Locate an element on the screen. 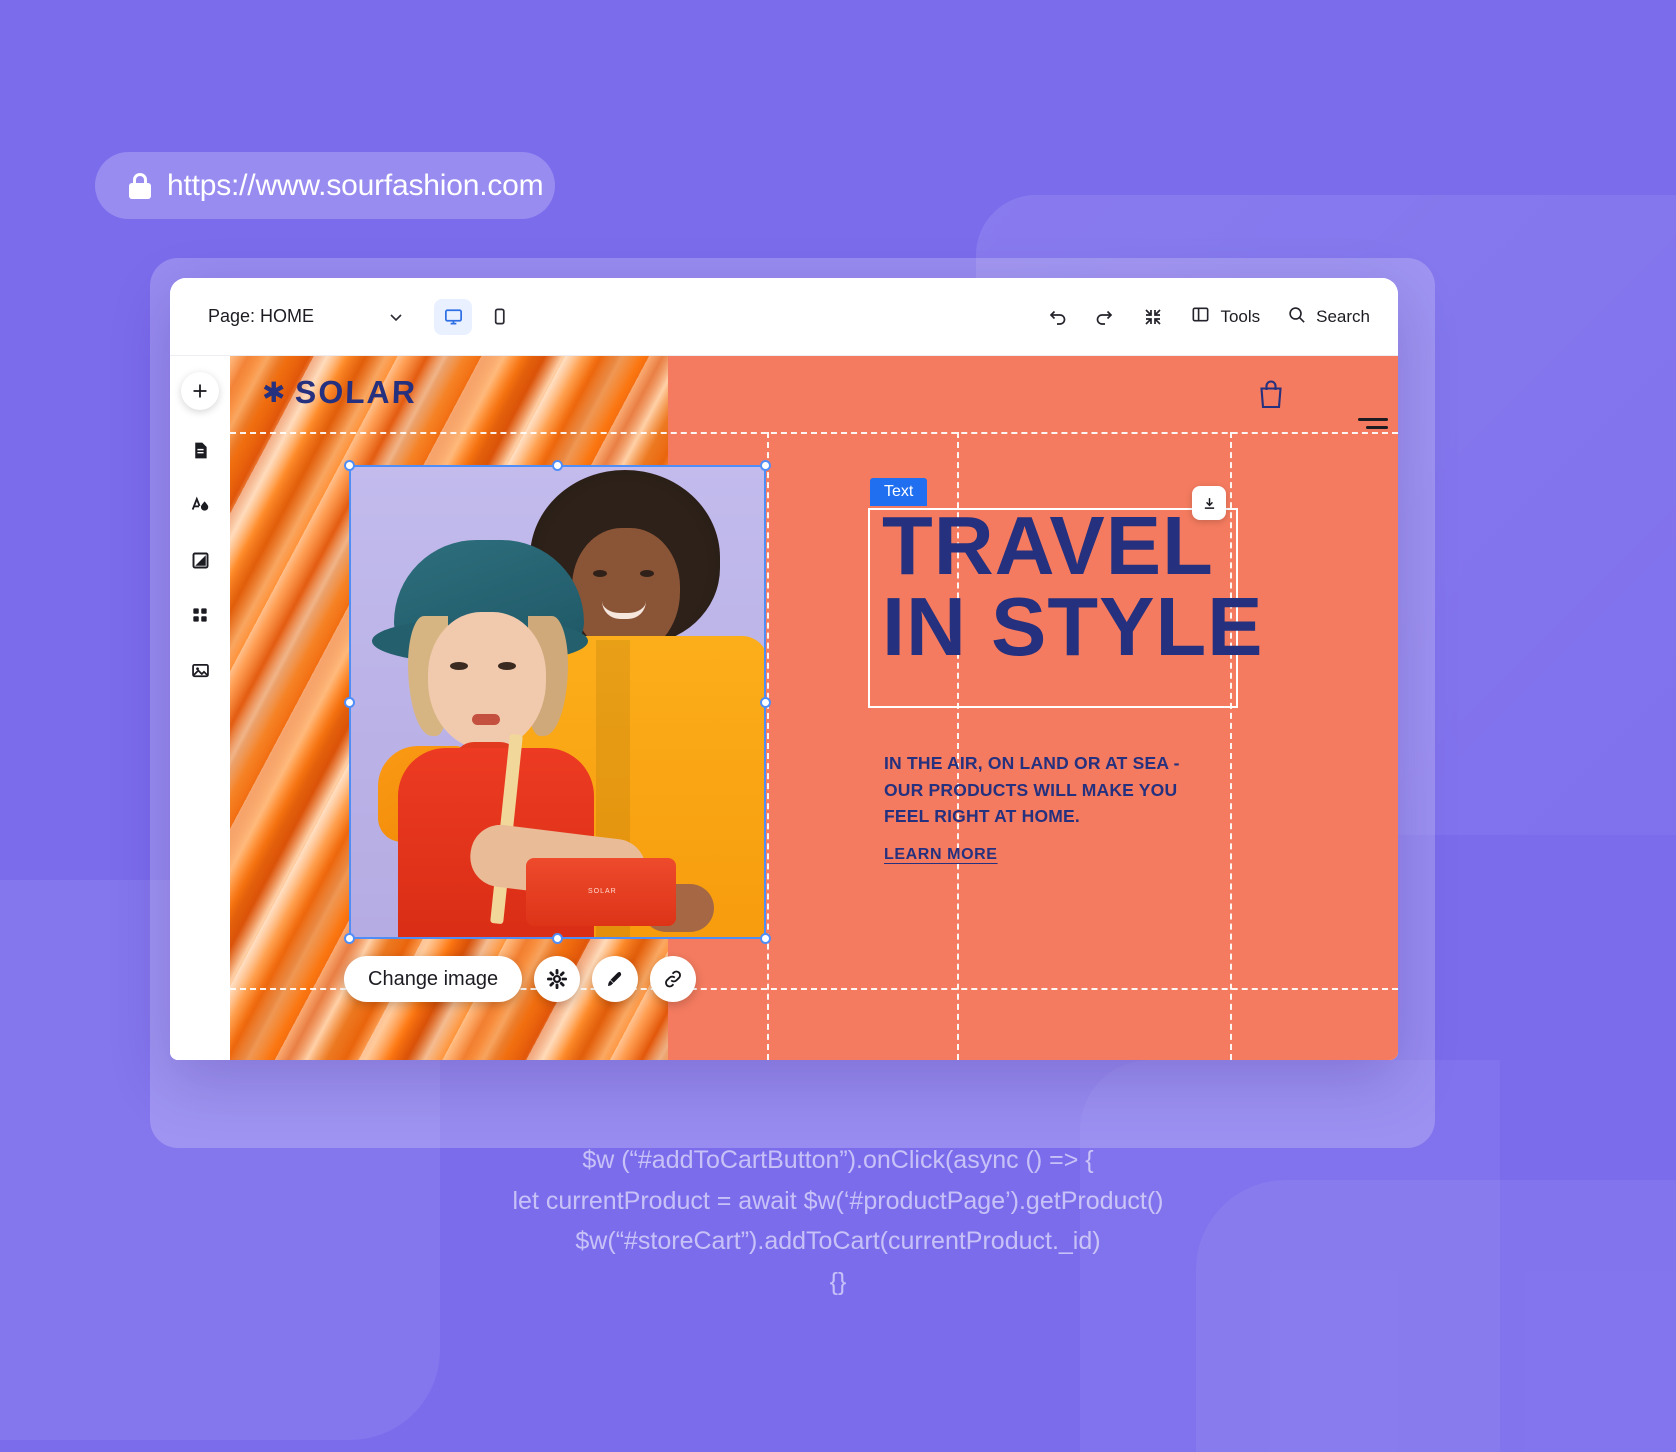 The image size is (1676, 1452). browser-address-bar: https://www.sourfashion.com is located at coordinates (325, 185).